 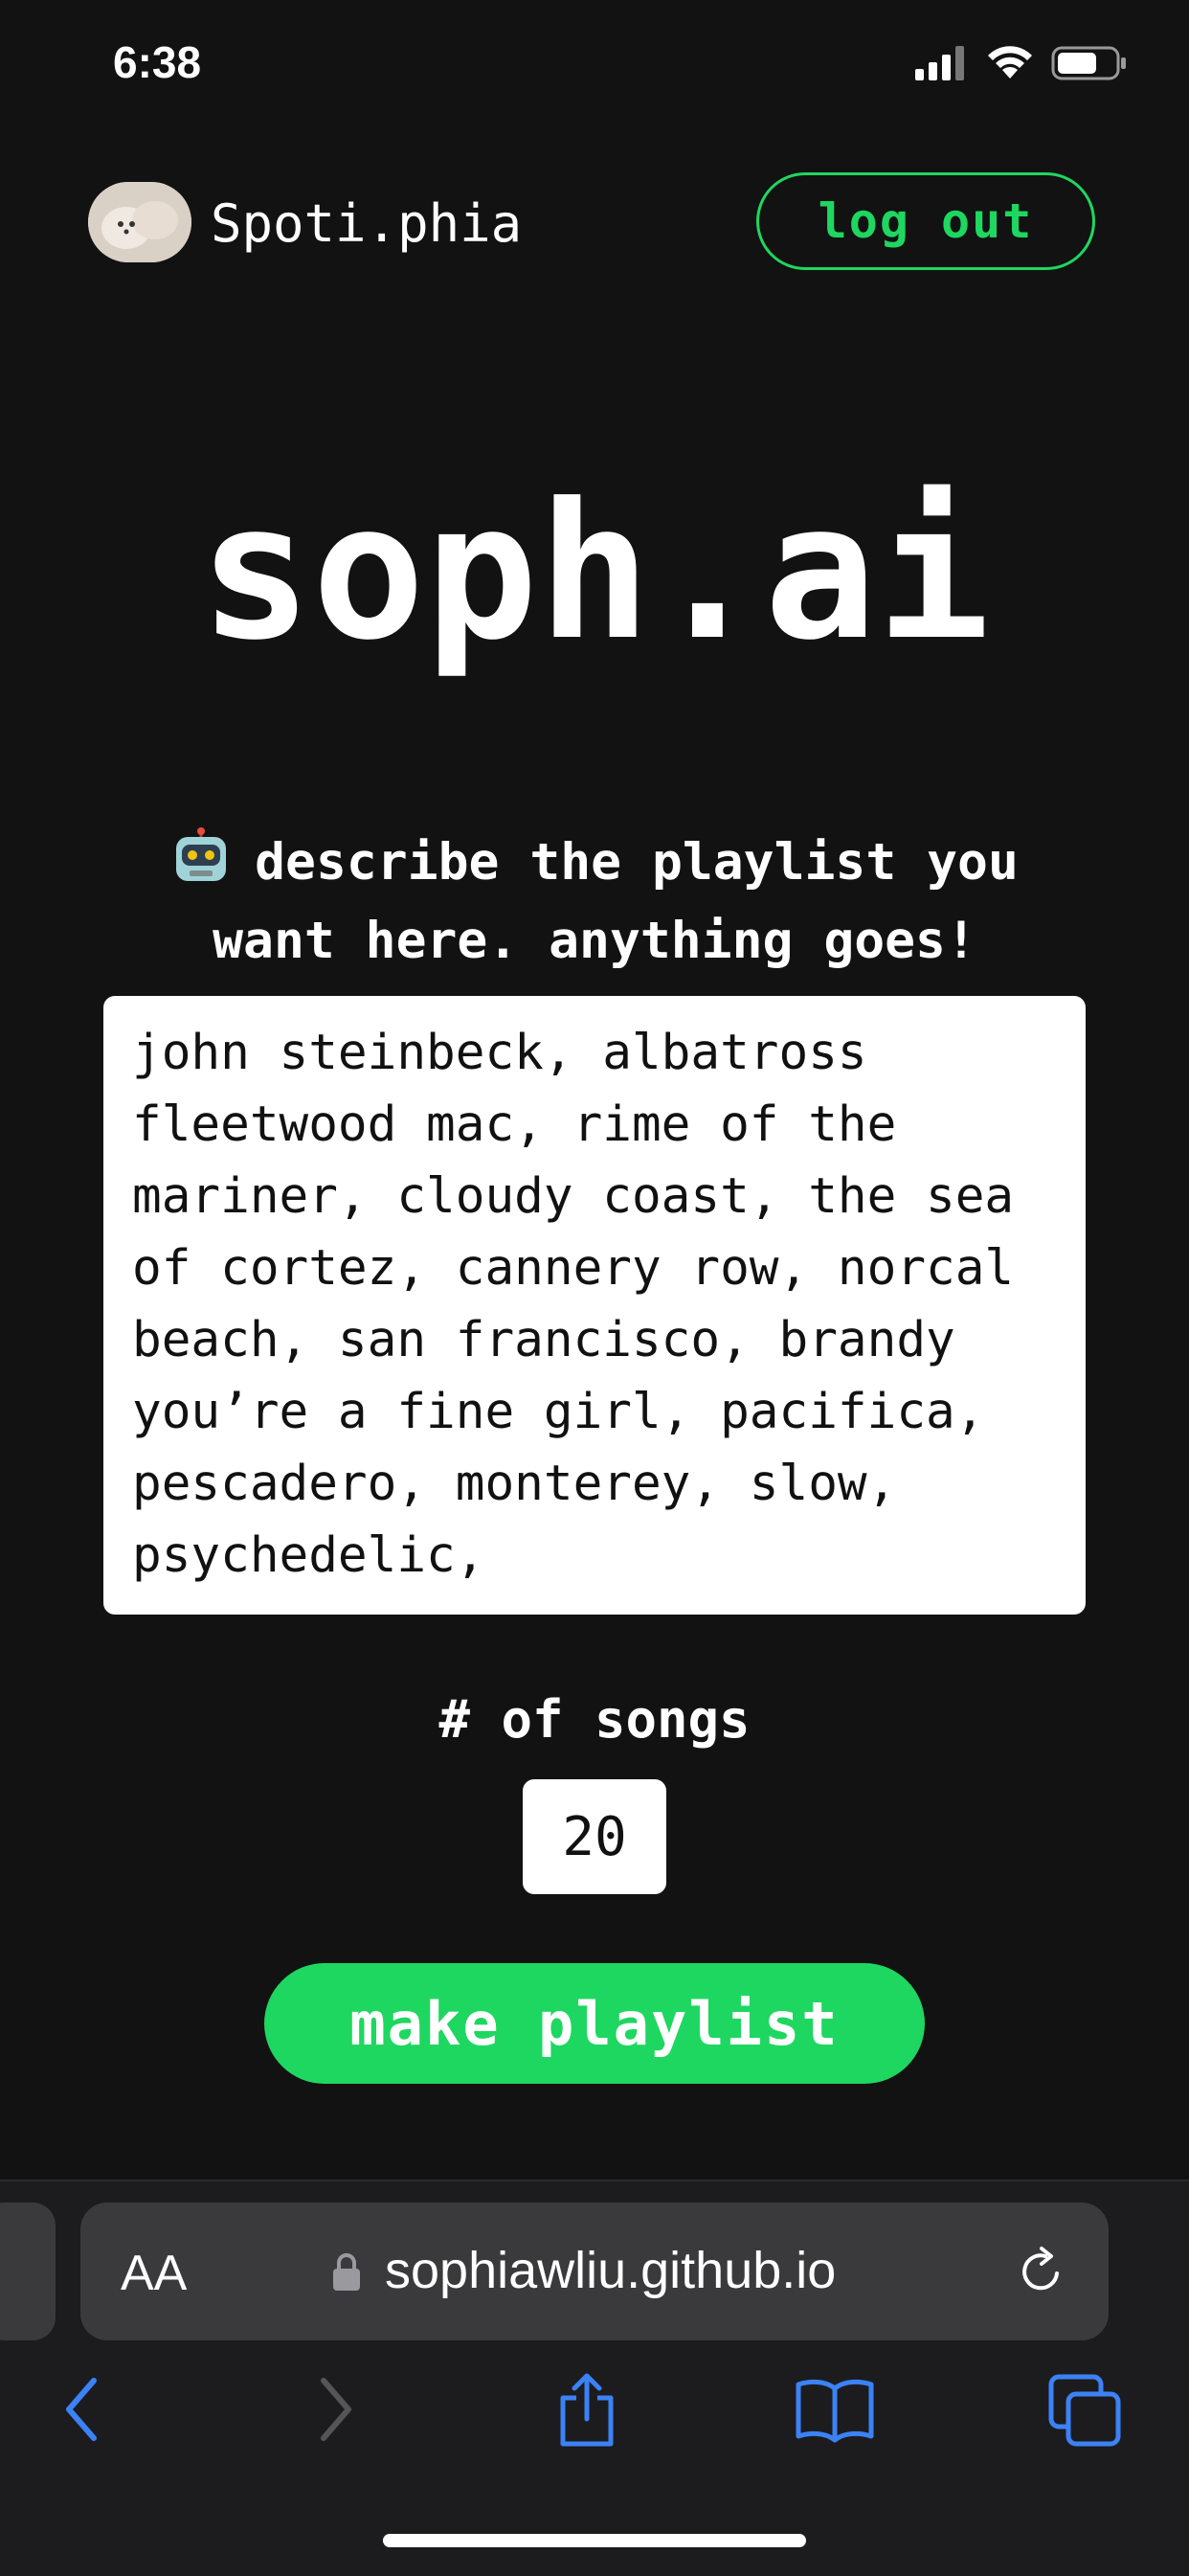 I want to click on reload-icon, so click(x=1041, y=2271).